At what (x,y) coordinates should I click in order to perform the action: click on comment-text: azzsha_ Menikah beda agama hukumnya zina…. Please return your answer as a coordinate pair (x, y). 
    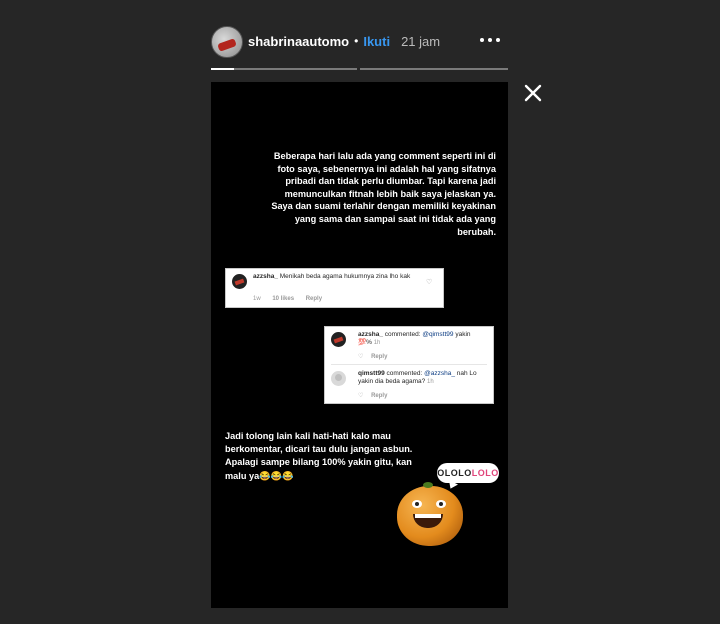
    Looking at the image, I should click on (340, 277).